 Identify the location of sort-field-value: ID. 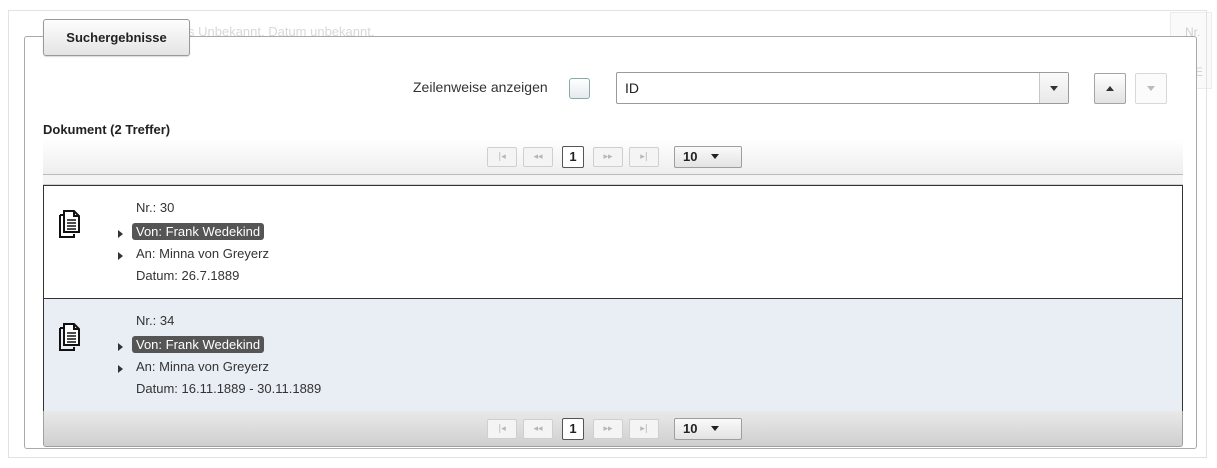
(632, 88).